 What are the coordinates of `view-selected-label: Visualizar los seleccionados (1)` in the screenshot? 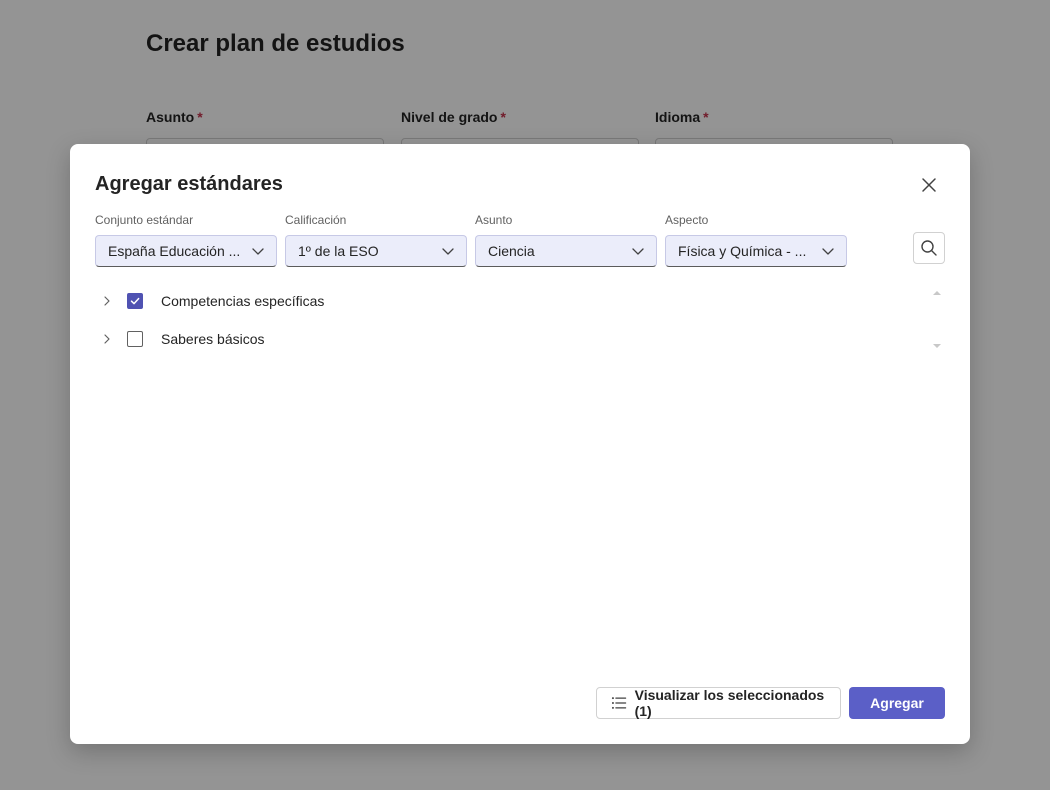 It's located at (729, 703).